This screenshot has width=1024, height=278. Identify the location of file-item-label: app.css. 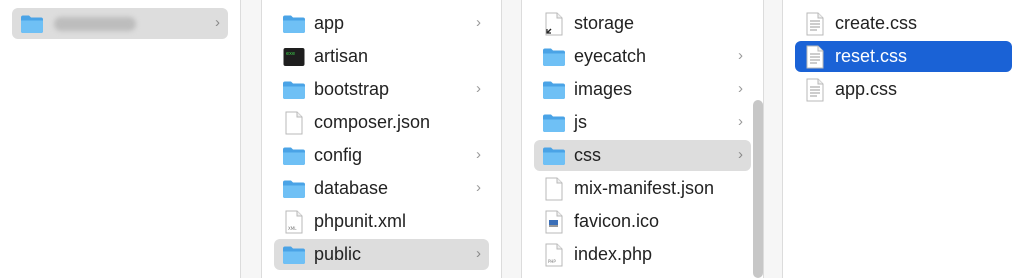
(866, 89).